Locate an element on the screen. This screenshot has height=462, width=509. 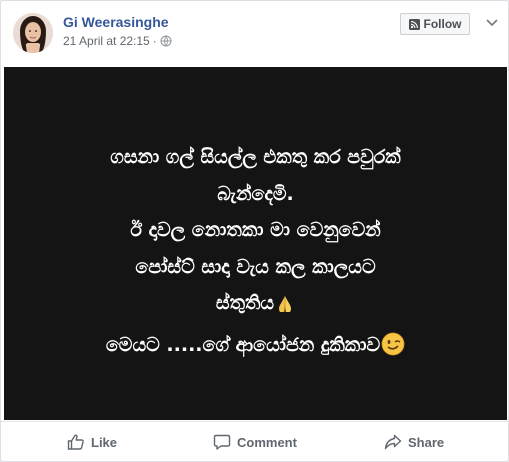
share-button: Share is located at coordinates (414, 442).